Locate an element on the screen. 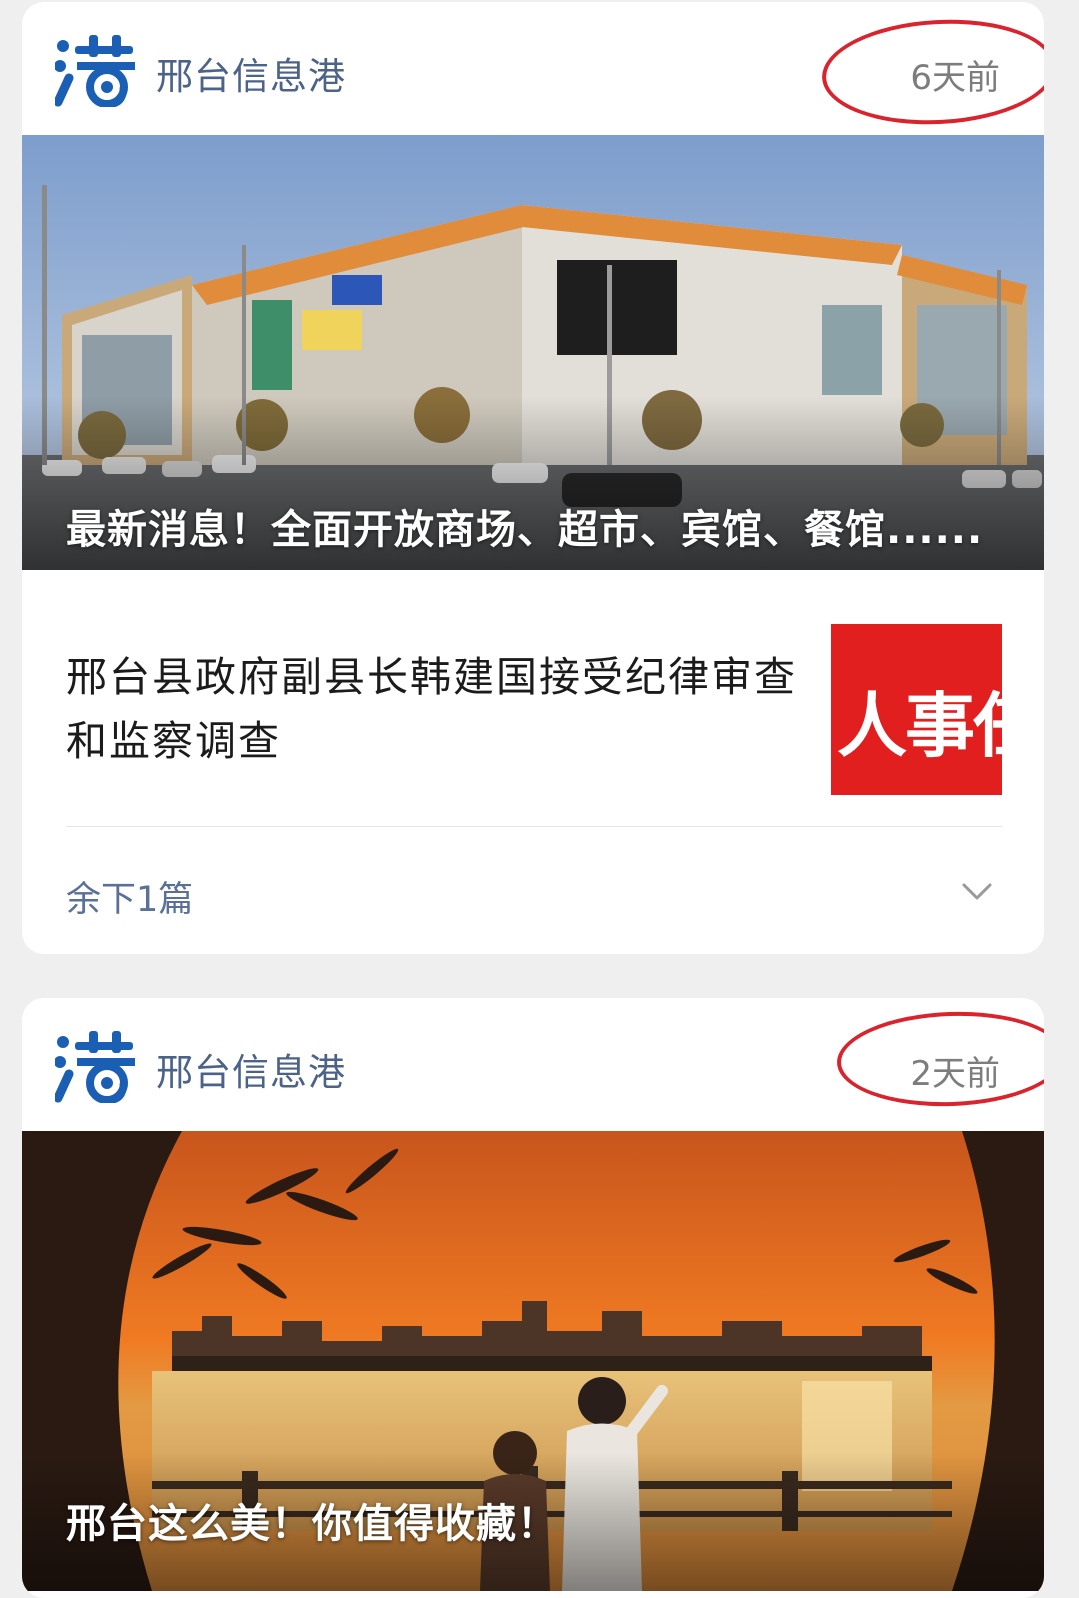  chevron-down-icon is located at coordinates (977, 892).